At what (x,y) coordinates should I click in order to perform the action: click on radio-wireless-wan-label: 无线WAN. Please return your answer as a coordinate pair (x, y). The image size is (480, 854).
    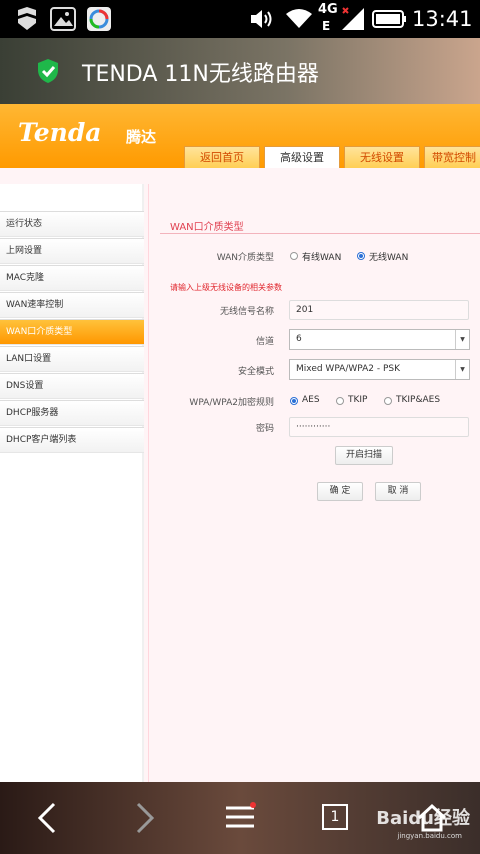
    Looking at the image, I should click on (389, 258).